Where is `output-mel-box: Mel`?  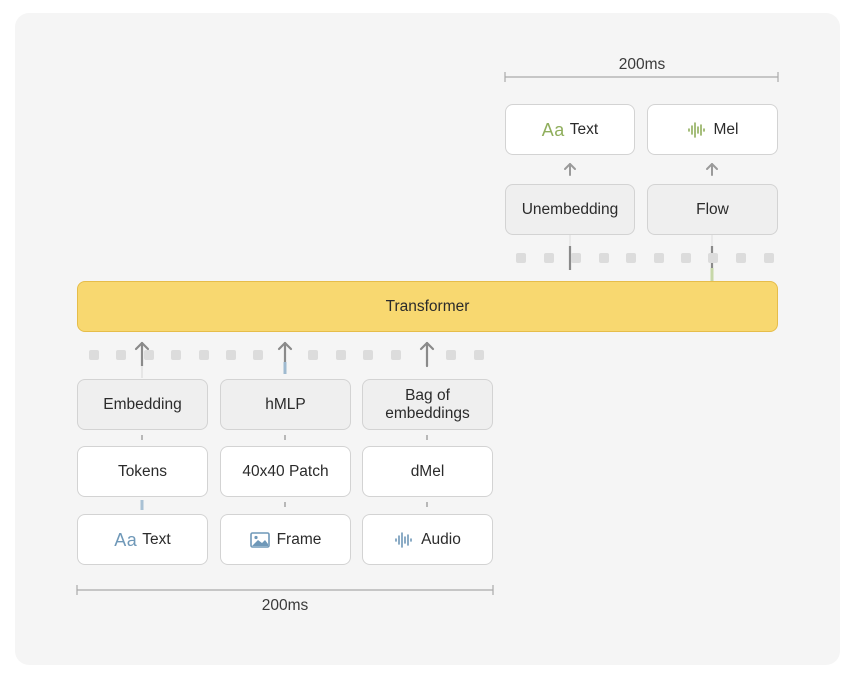 output-mel-box: Mel is located at coordinates (712, 129).